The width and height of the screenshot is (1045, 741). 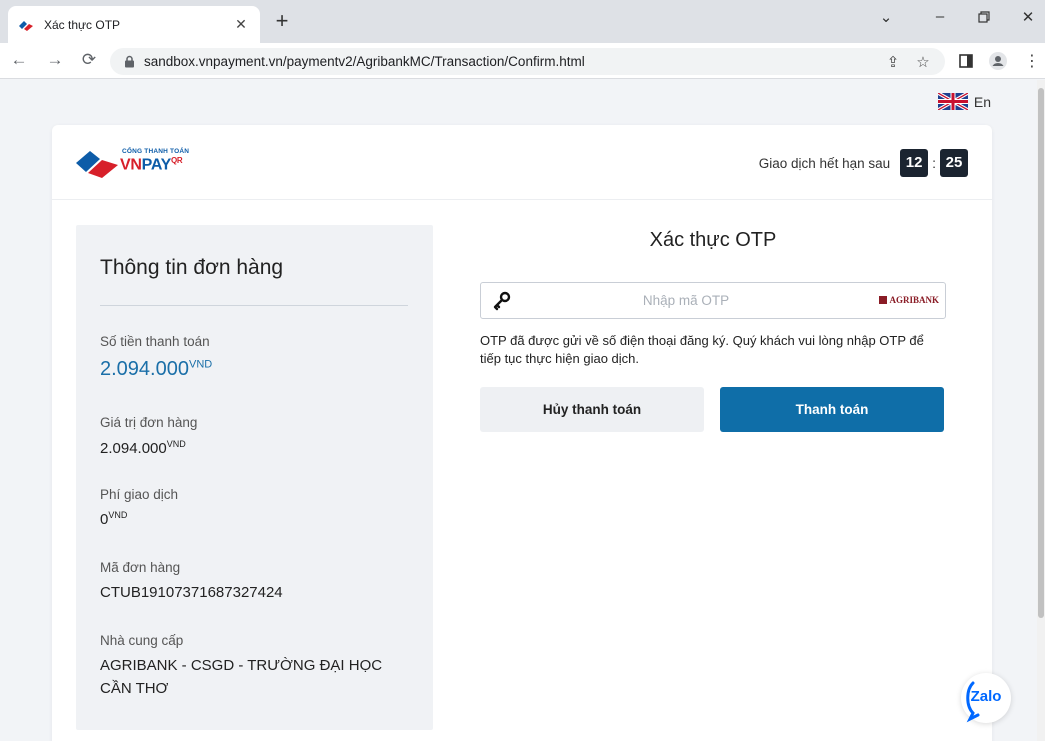 What do you see at coordinates (82, 24) in the screenshot?
I see `tab-title: Xác thực OTP` at bounding box center [82, 24].